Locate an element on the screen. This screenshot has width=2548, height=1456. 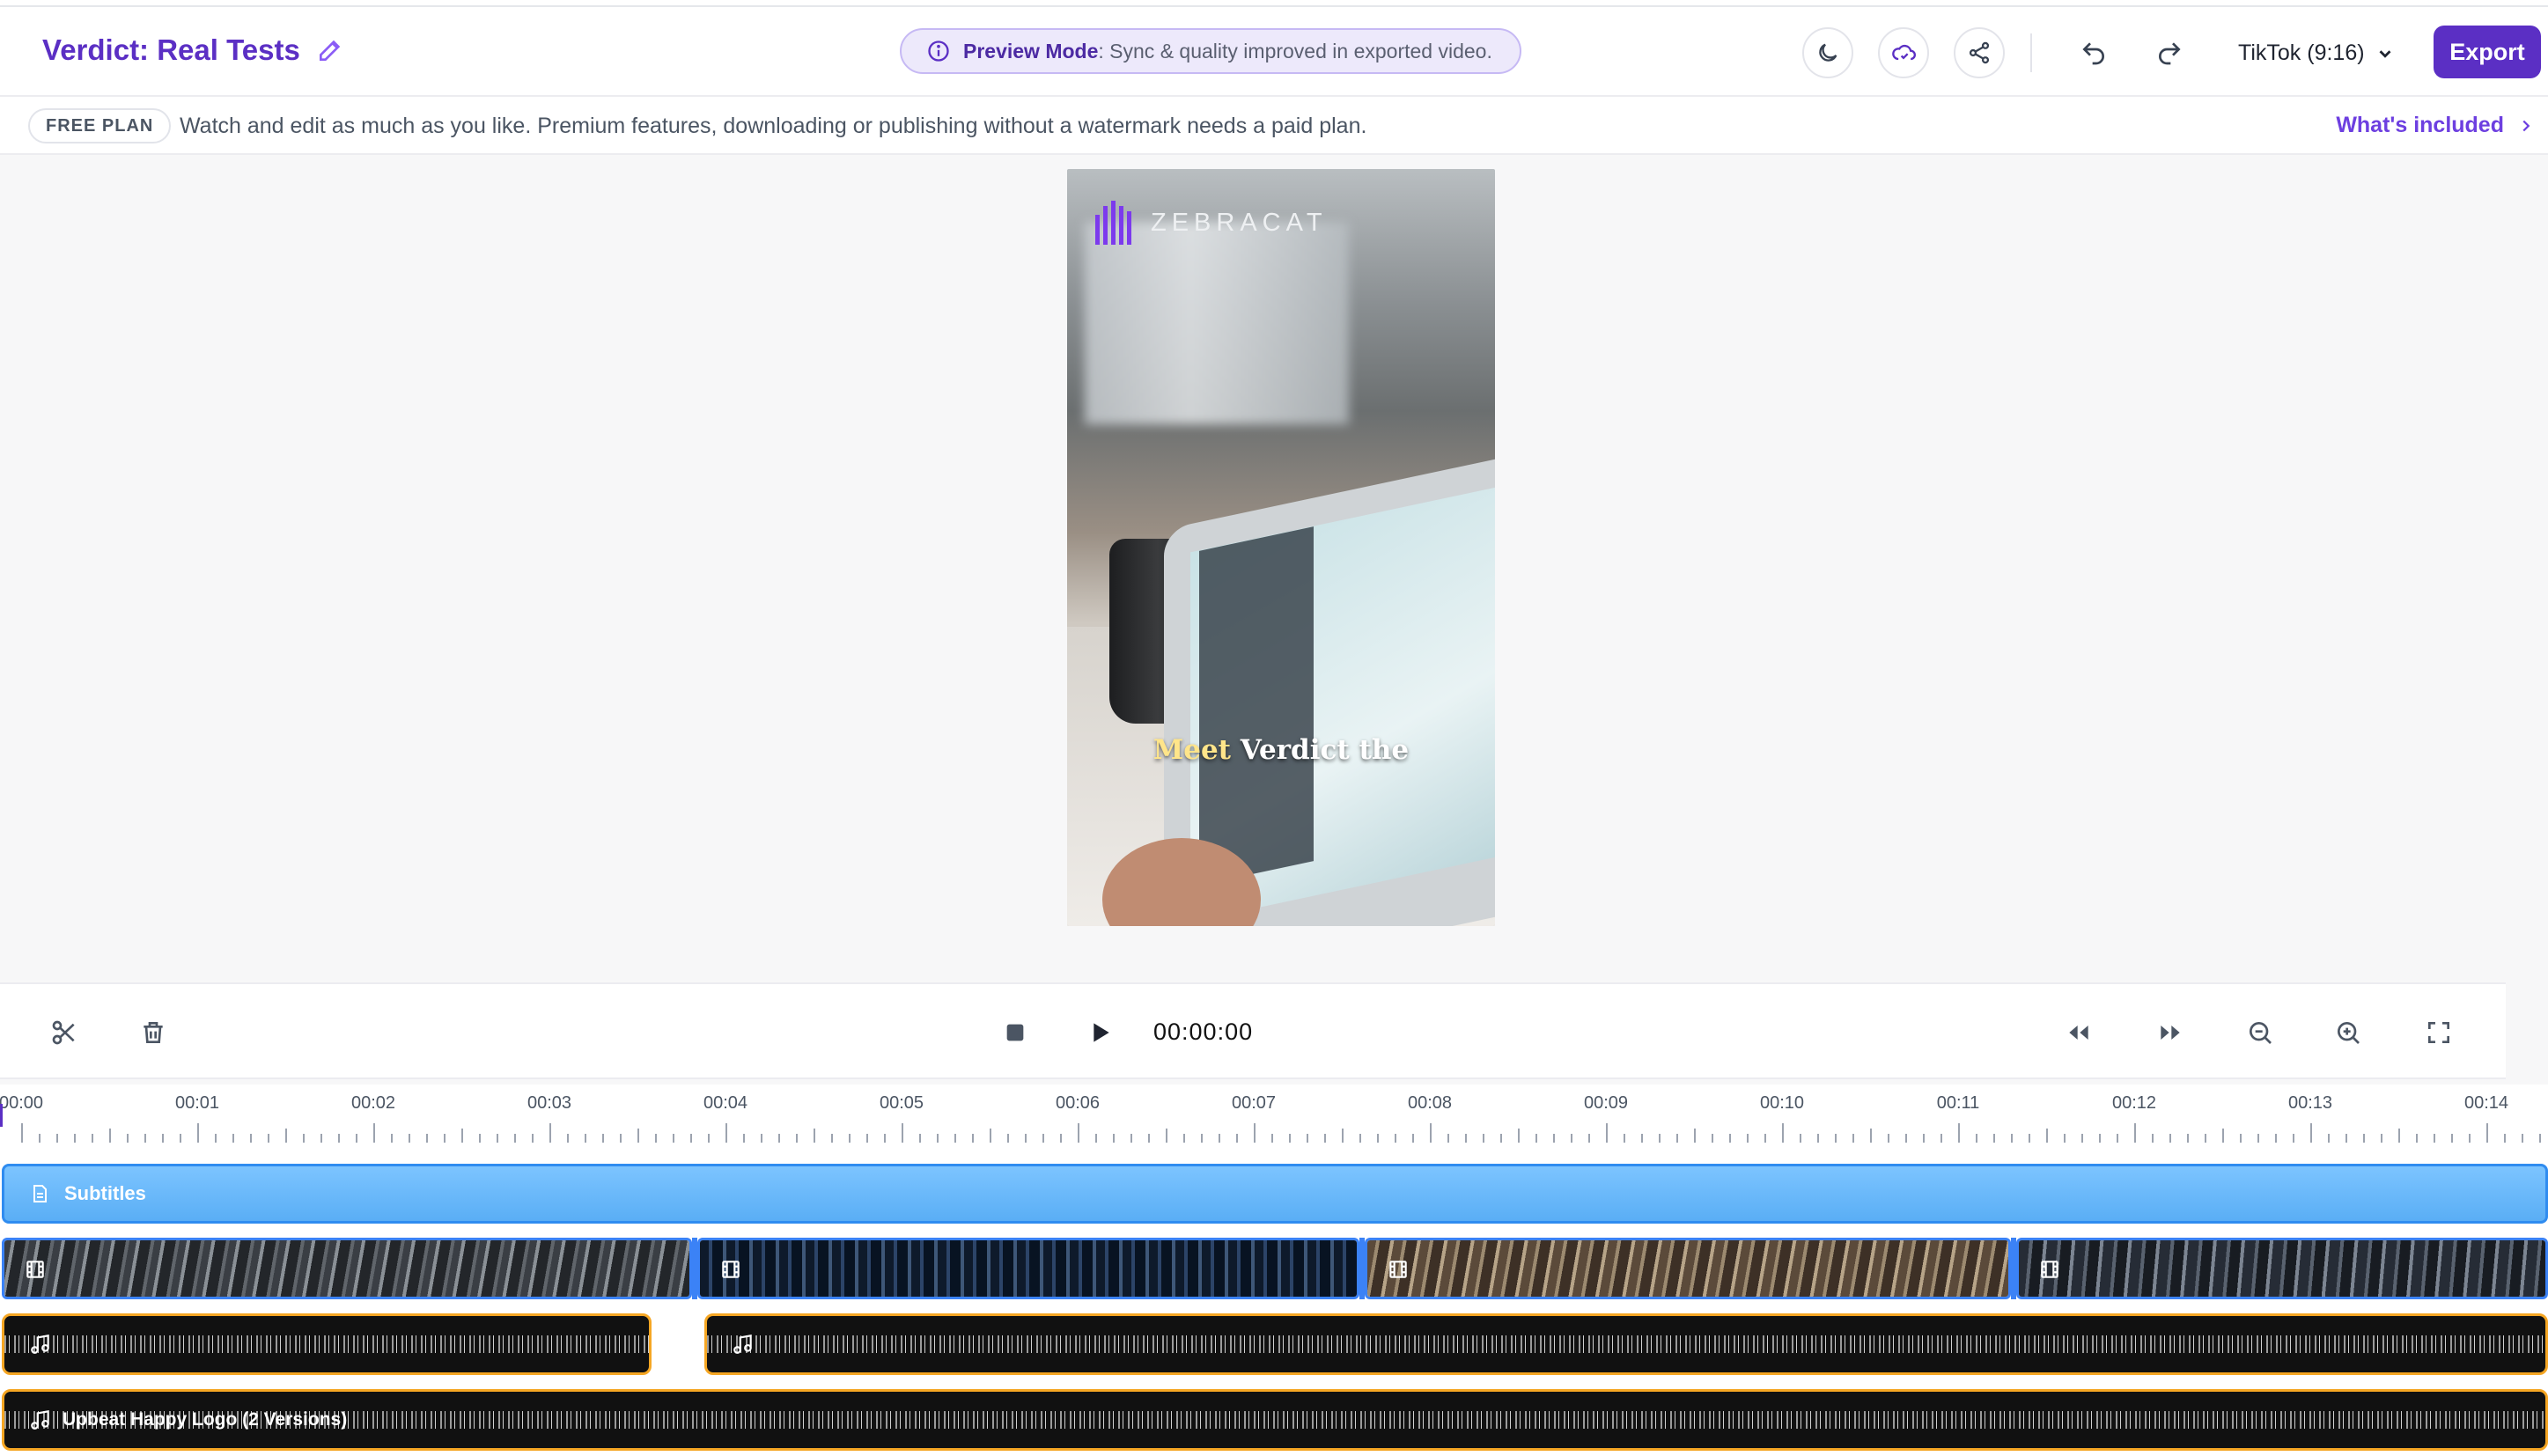
undo-button is located at coordinates (2093, 52).